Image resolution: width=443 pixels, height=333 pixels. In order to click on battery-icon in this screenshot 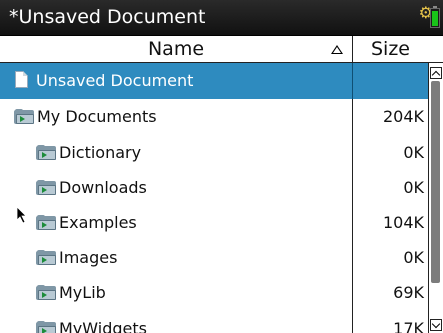, I will do `click(435, 17)`.